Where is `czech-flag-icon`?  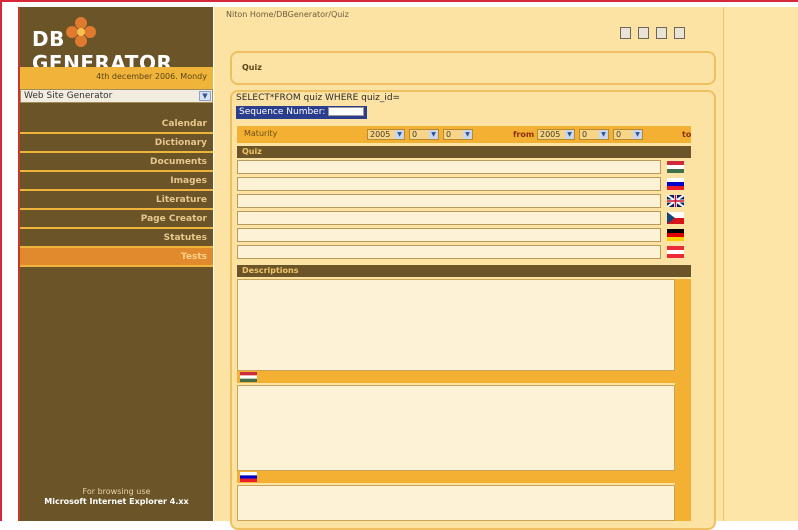
czech-flag-icon is located at coordinates (675, 218).